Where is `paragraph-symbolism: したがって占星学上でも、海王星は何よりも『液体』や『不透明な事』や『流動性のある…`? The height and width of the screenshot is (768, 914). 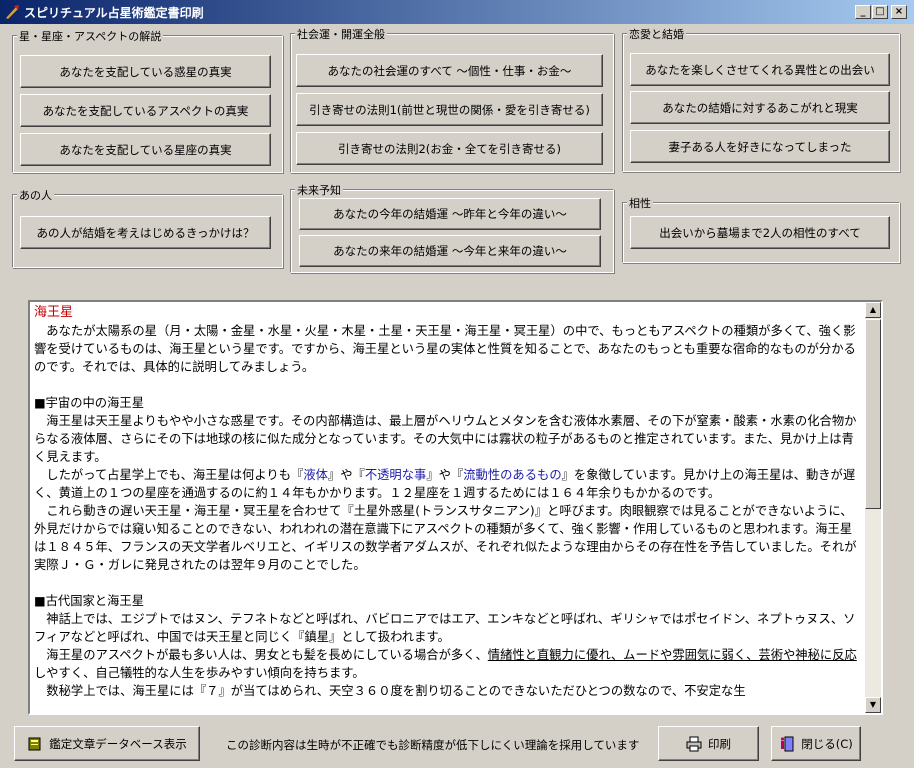
paragraph-symbolism: したがって占星学上でも、海王星は何よりも『液体』や『不透明な事』や『流動性のある… is located at coordinates (445, 484).